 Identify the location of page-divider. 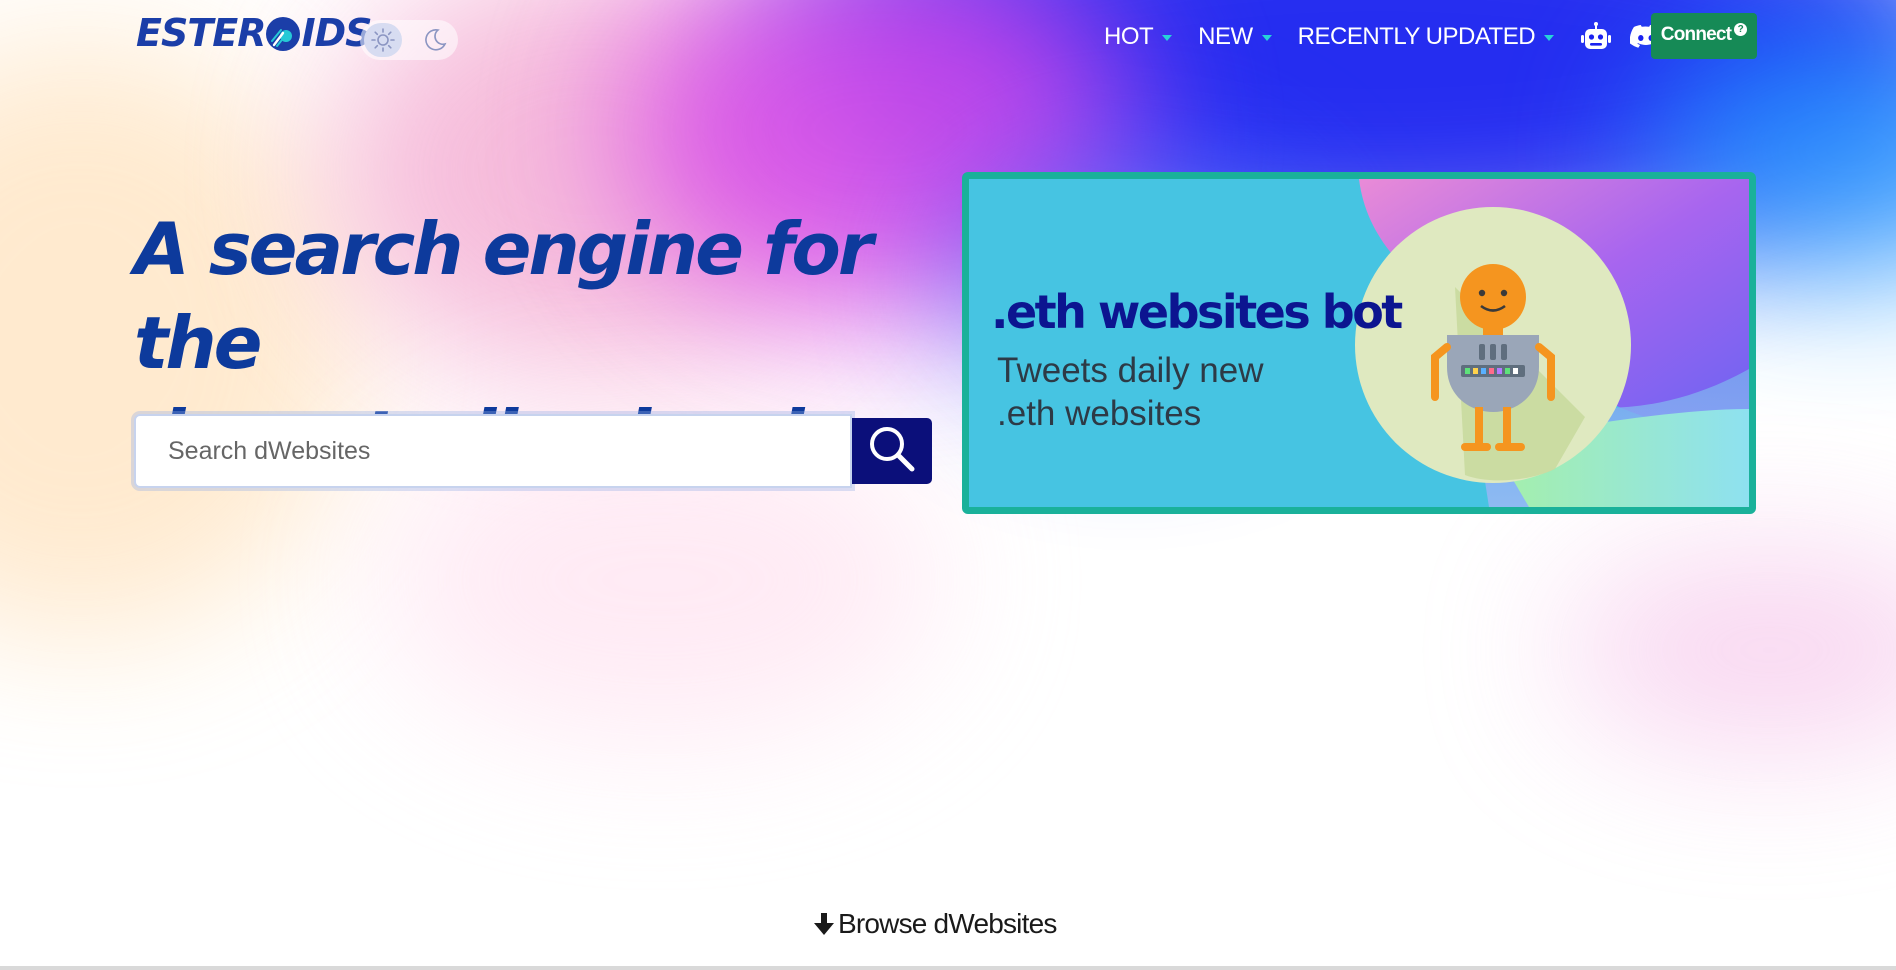
(948, 968).